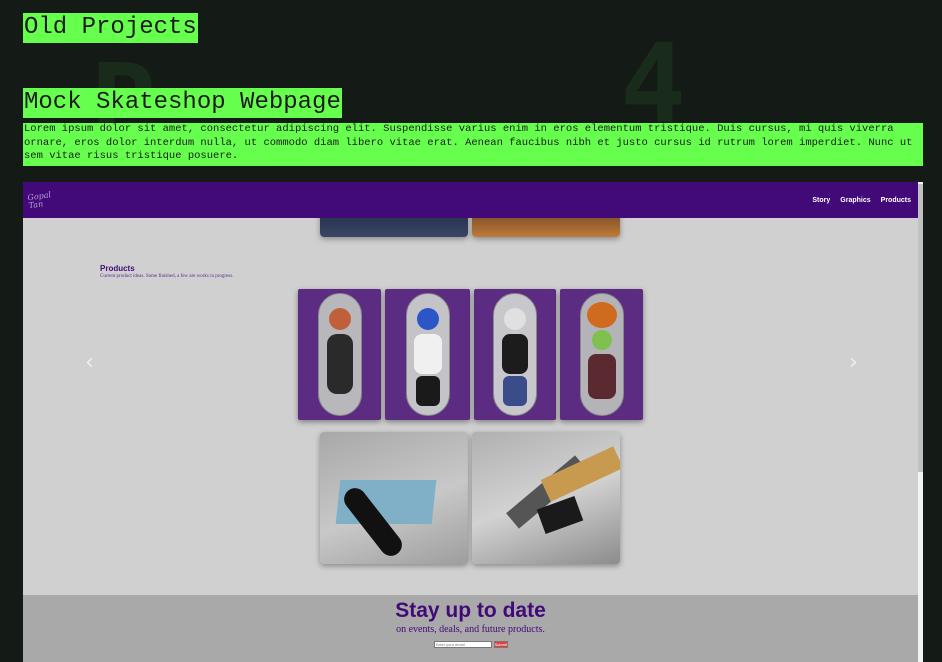 Image resolution: width=942 pixels, height=662 pixels. Describe the element at coordinates (89, 362) in the screenshot. I see `chevron-left-icon: ‹` at that location.